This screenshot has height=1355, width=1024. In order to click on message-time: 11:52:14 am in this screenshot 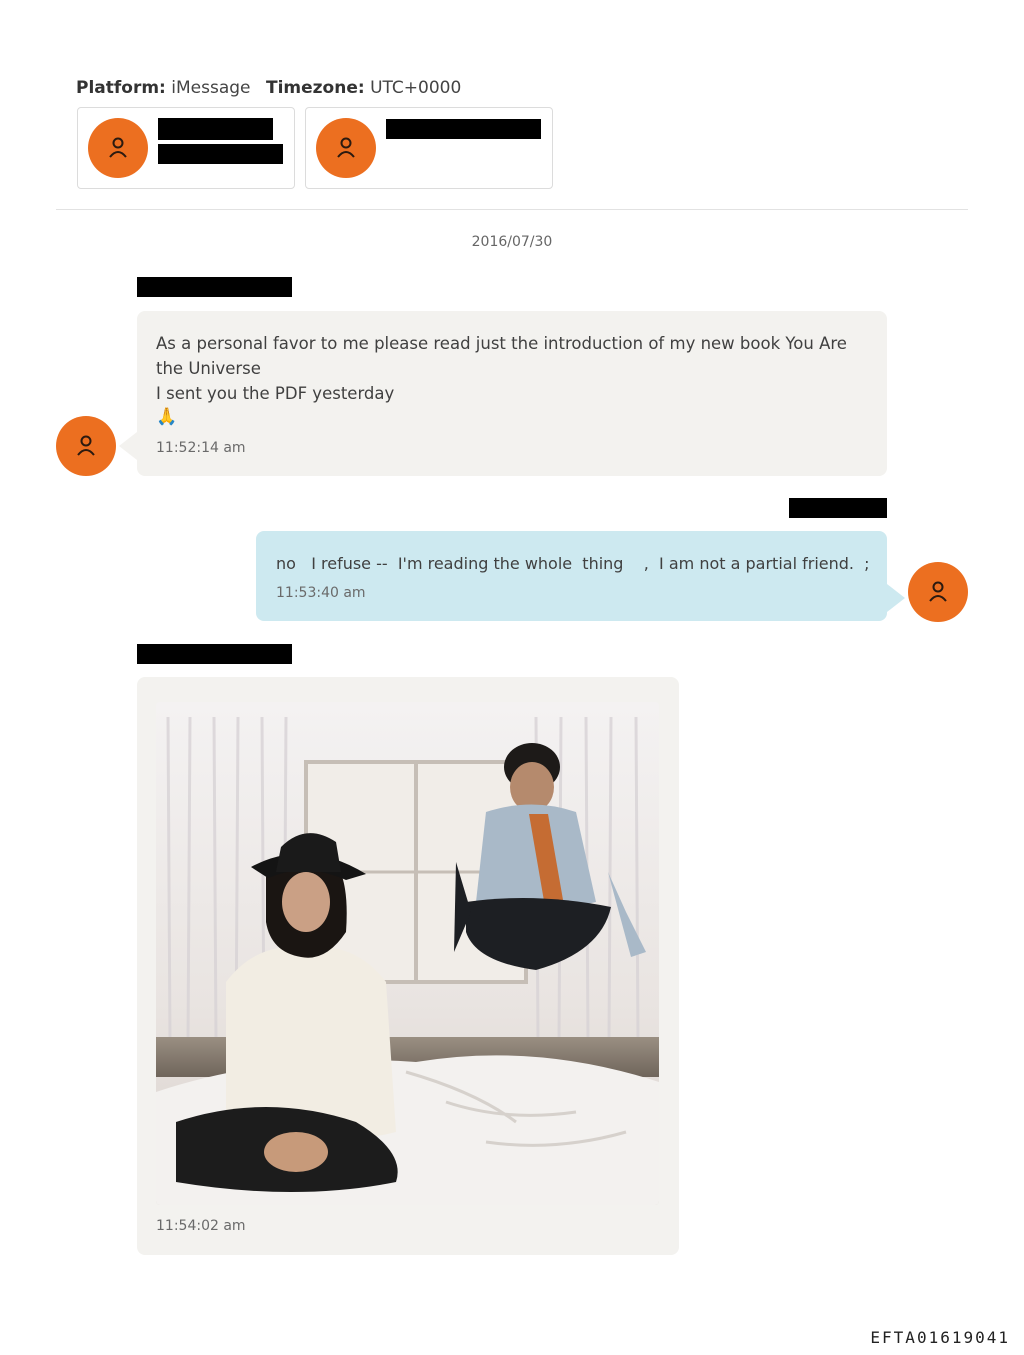, I will do `click(201, 448)`.